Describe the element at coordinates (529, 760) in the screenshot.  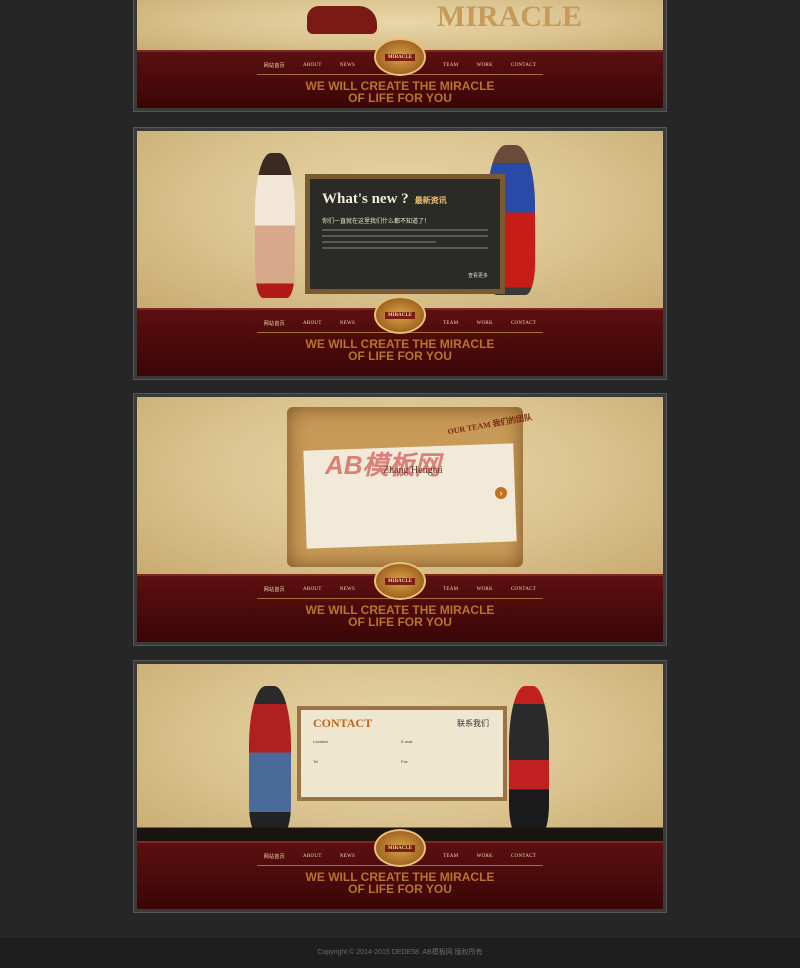
I see `model-right` at that location.